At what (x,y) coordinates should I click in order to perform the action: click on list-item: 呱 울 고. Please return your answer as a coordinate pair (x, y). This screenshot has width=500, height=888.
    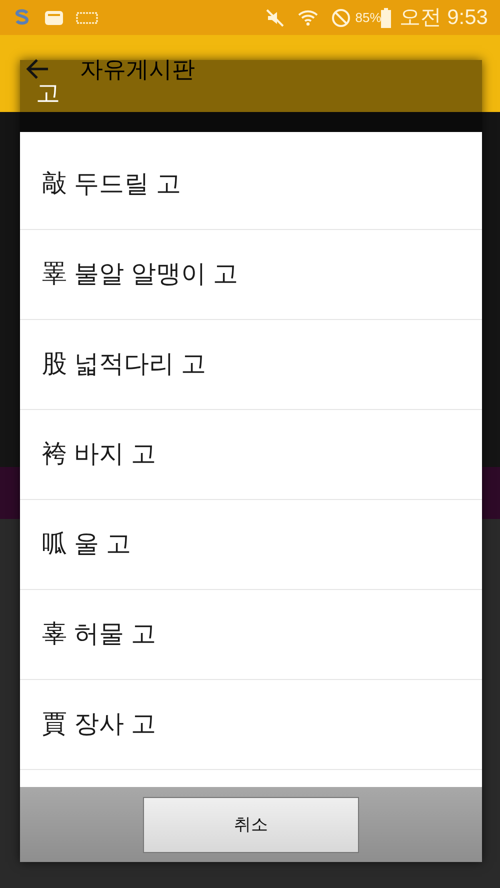
    Looking at the image, I should click on (251, 545).